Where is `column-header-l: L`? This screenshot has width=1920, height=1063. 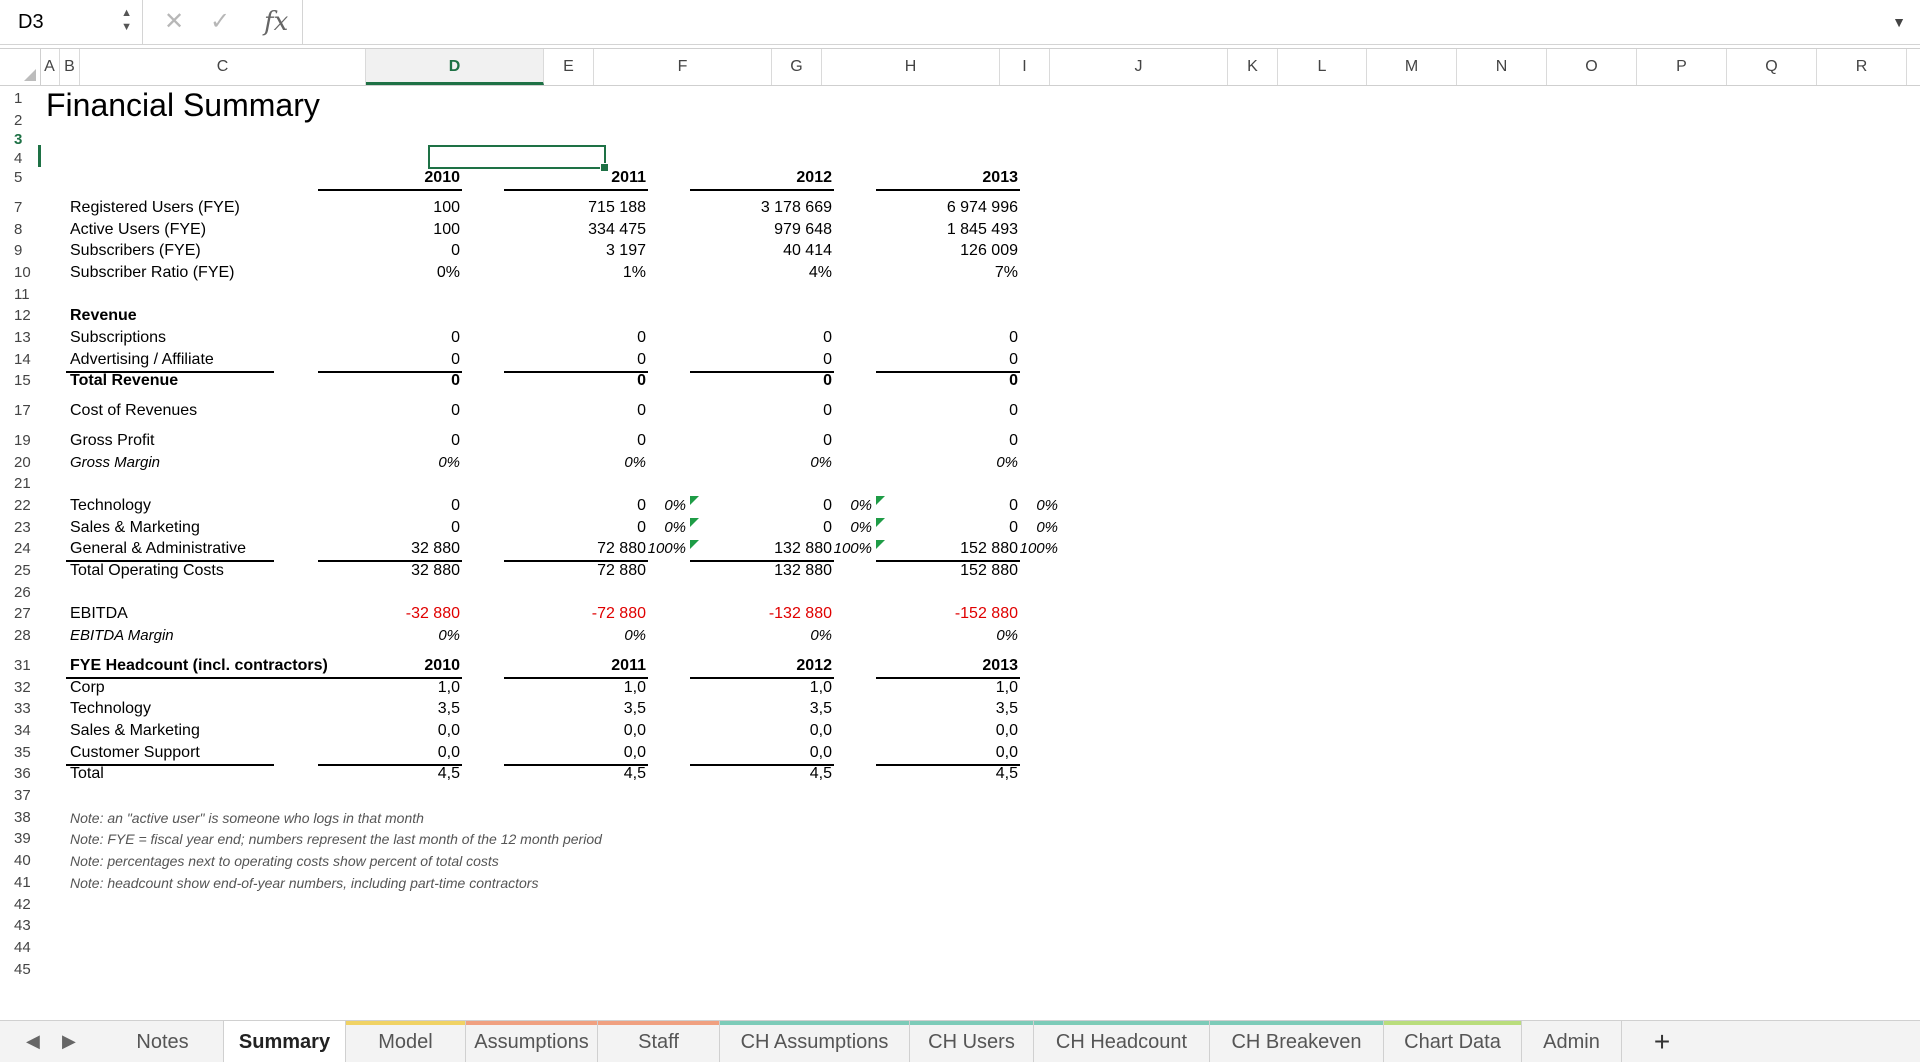
column-header-l: L is located at coordinates (1322, 67).